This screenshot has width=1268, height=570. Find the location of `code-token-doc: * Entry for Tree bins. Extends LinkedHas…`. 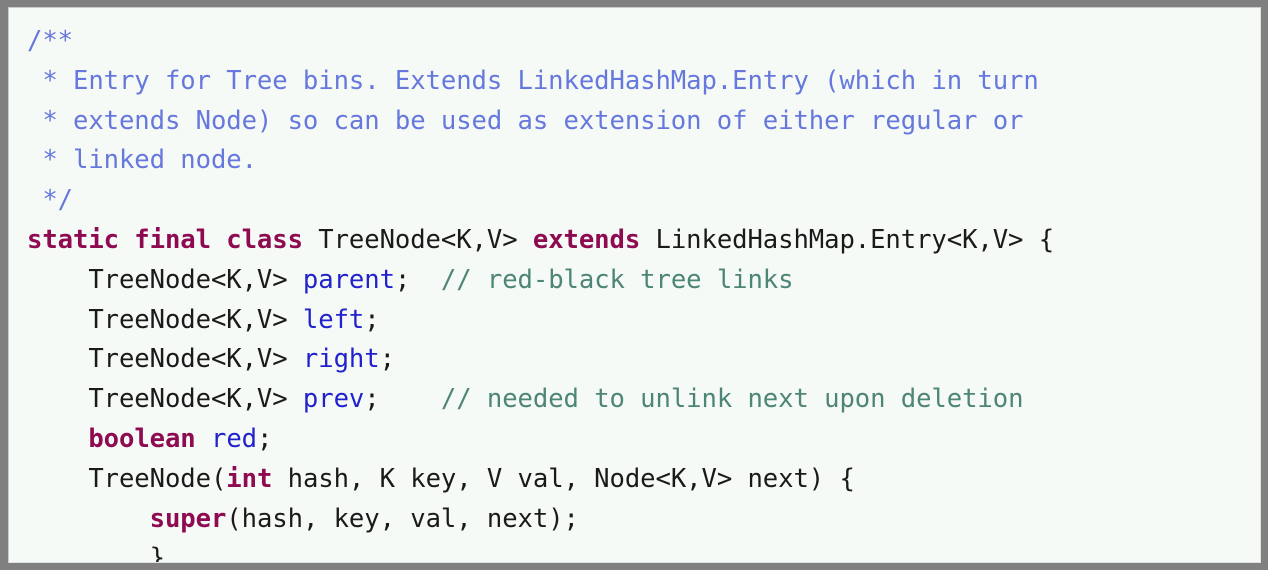

code-token-doc: * Entry for Tree bins. Extends LinkedHas… is located at coordinates (533, 80).